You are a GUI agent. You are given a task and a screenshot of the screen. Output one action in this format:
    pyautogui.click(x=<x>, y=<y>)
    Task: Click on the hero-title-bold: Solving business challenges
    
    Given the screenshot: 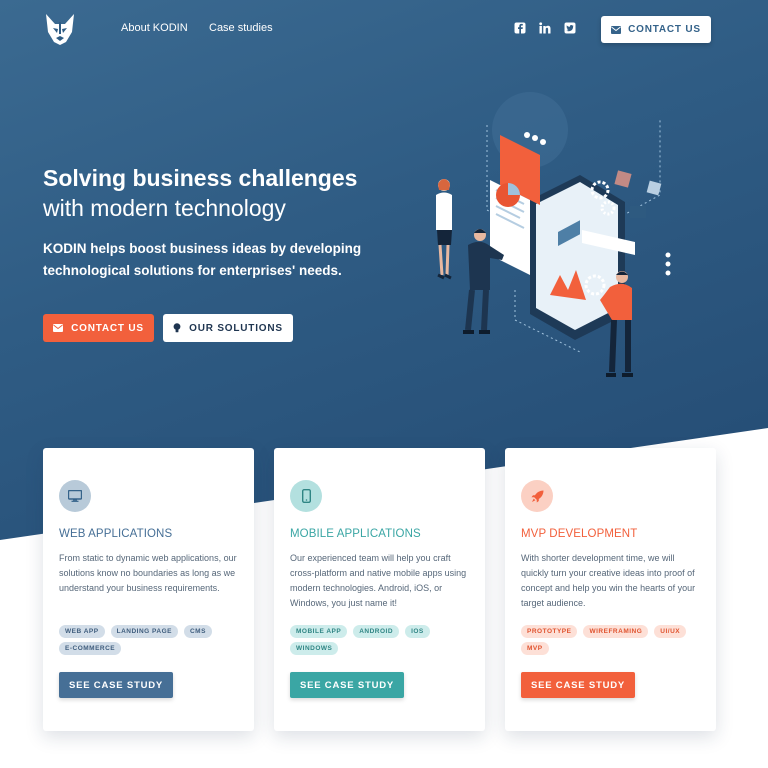 What is the action you would take?
    pyautogui.click(x=200, y=178)
    